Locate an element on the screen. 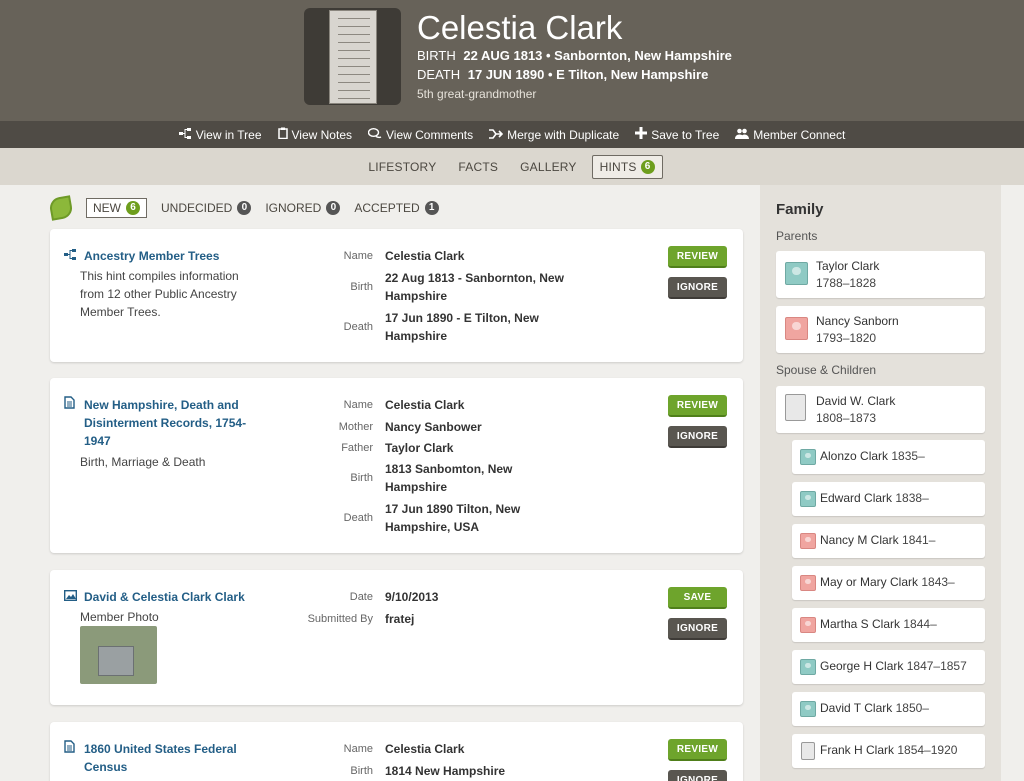 Image resolution: width=1024 pixels, height=781 pixels. save-button: SAVE is located at coordinates (697, 598).